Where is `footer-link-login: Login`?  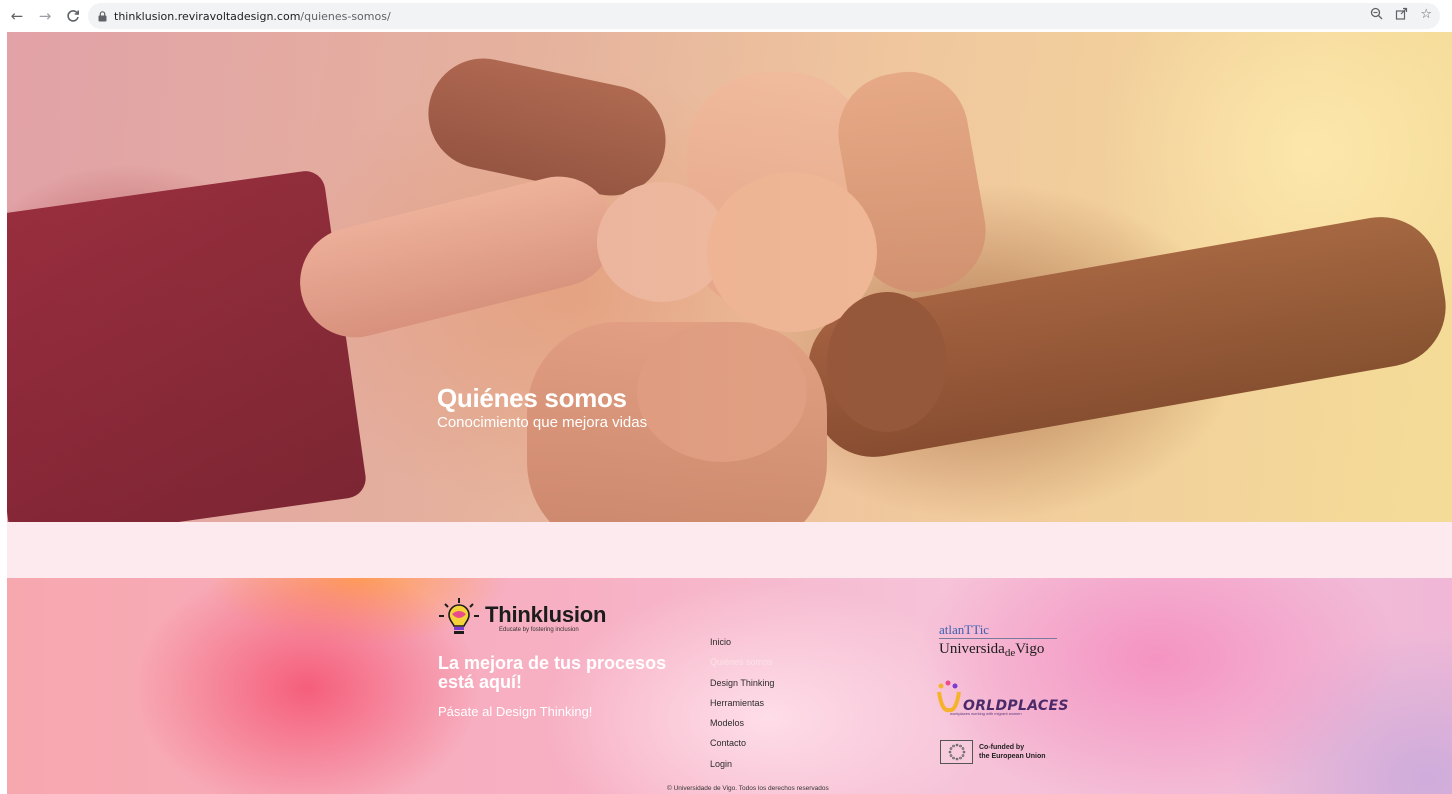 footer-link-login: Login is located at coordinates (742, 764).